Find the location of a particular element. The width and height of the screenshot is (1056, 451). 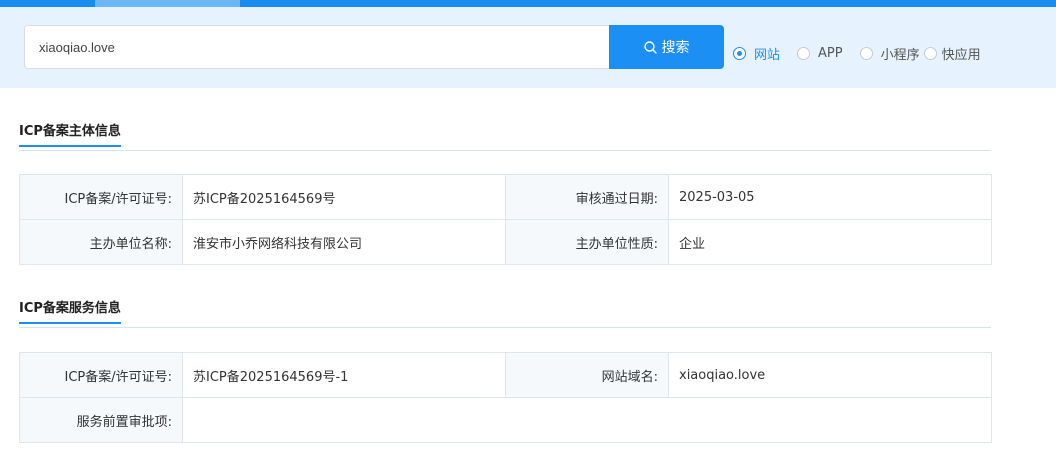

table-value: 苏ICP备2025164569号 is located at coordinates (344, 197).